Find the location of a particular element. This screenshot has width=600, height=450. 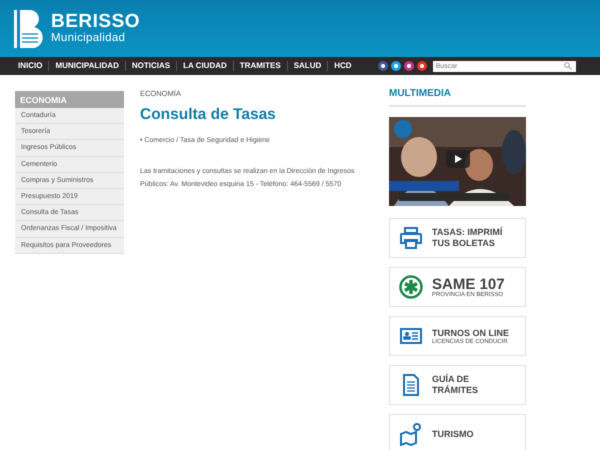

search-icon is located at coordinates (568, 66).